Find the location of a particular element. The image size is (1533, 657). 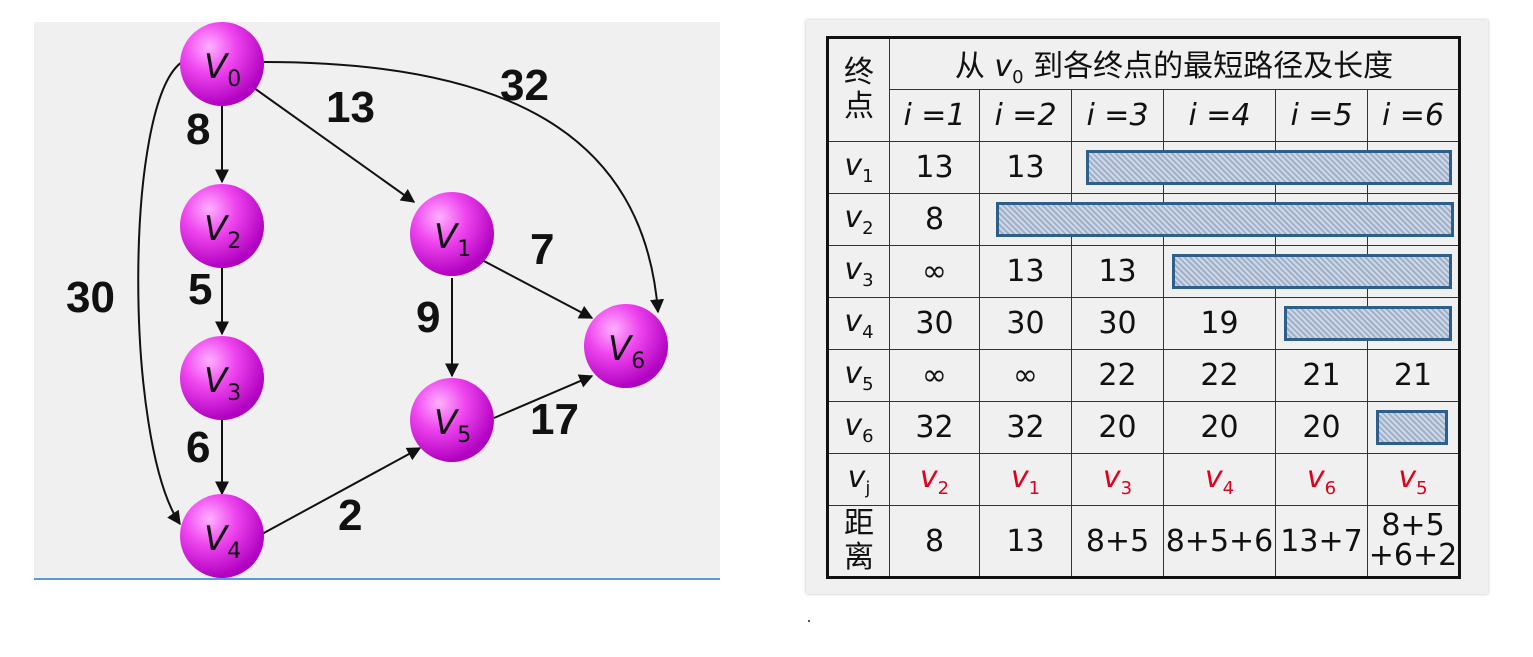

distance-cell: 8+5 is located at coordinates (1117, 541).